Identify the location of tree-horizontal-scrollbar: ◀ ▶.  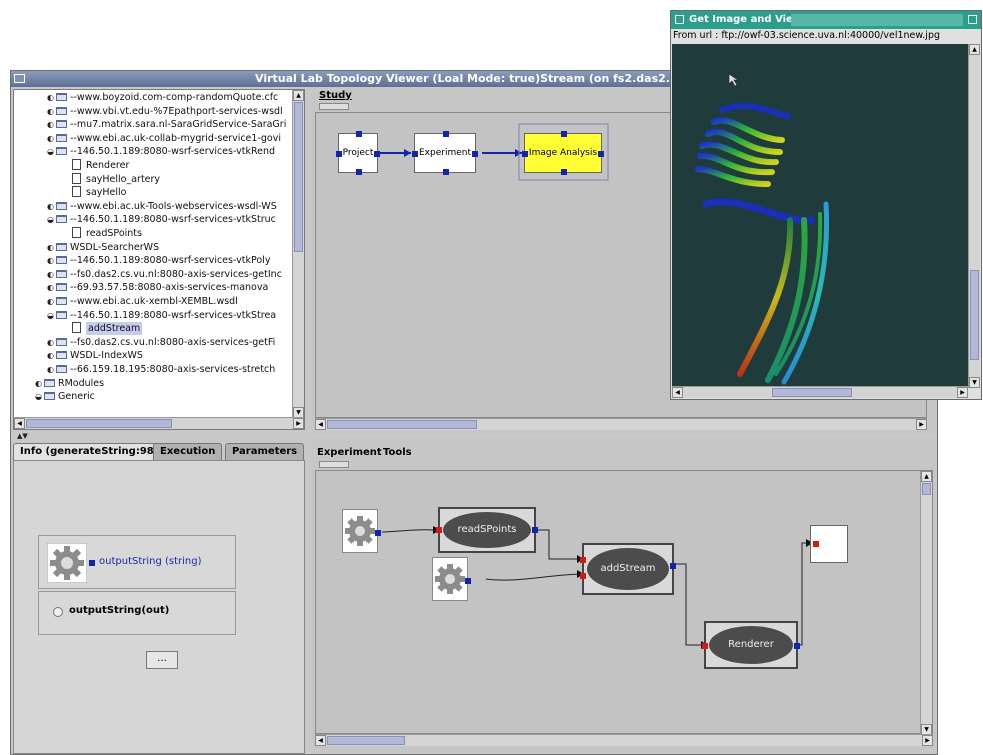
(159, 423).